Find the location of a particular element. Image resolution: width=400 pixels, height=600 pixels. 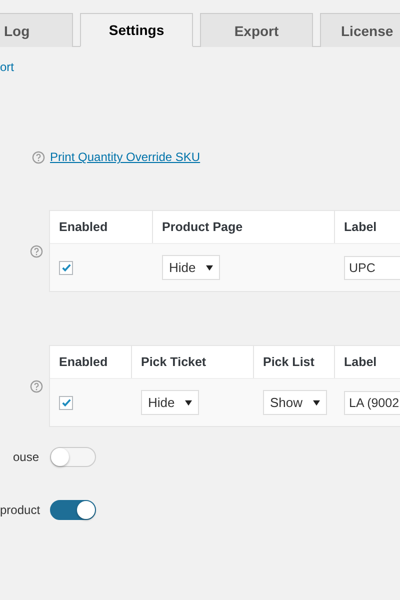

label-field: LA (9002 is located at coordinates (372, 402).